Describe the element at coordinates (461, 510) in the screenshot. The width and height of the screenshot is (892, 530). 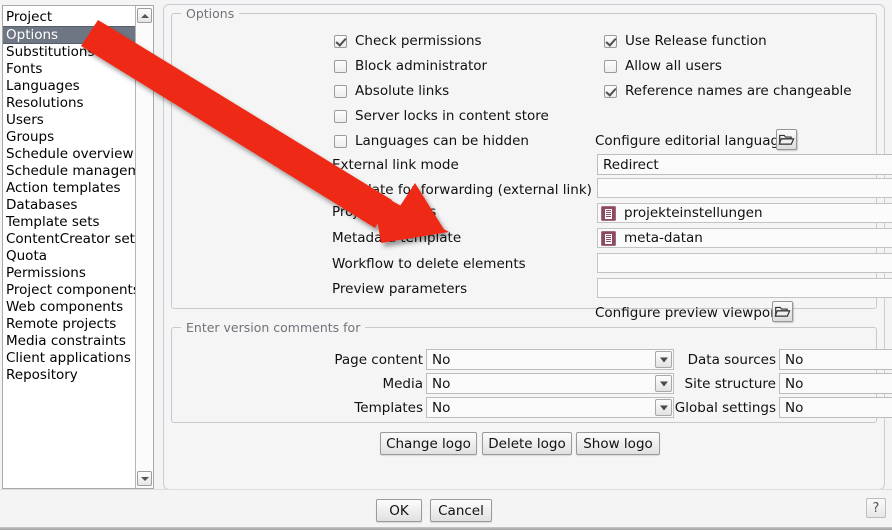
I see `cancel-button: Cancel` at that location.